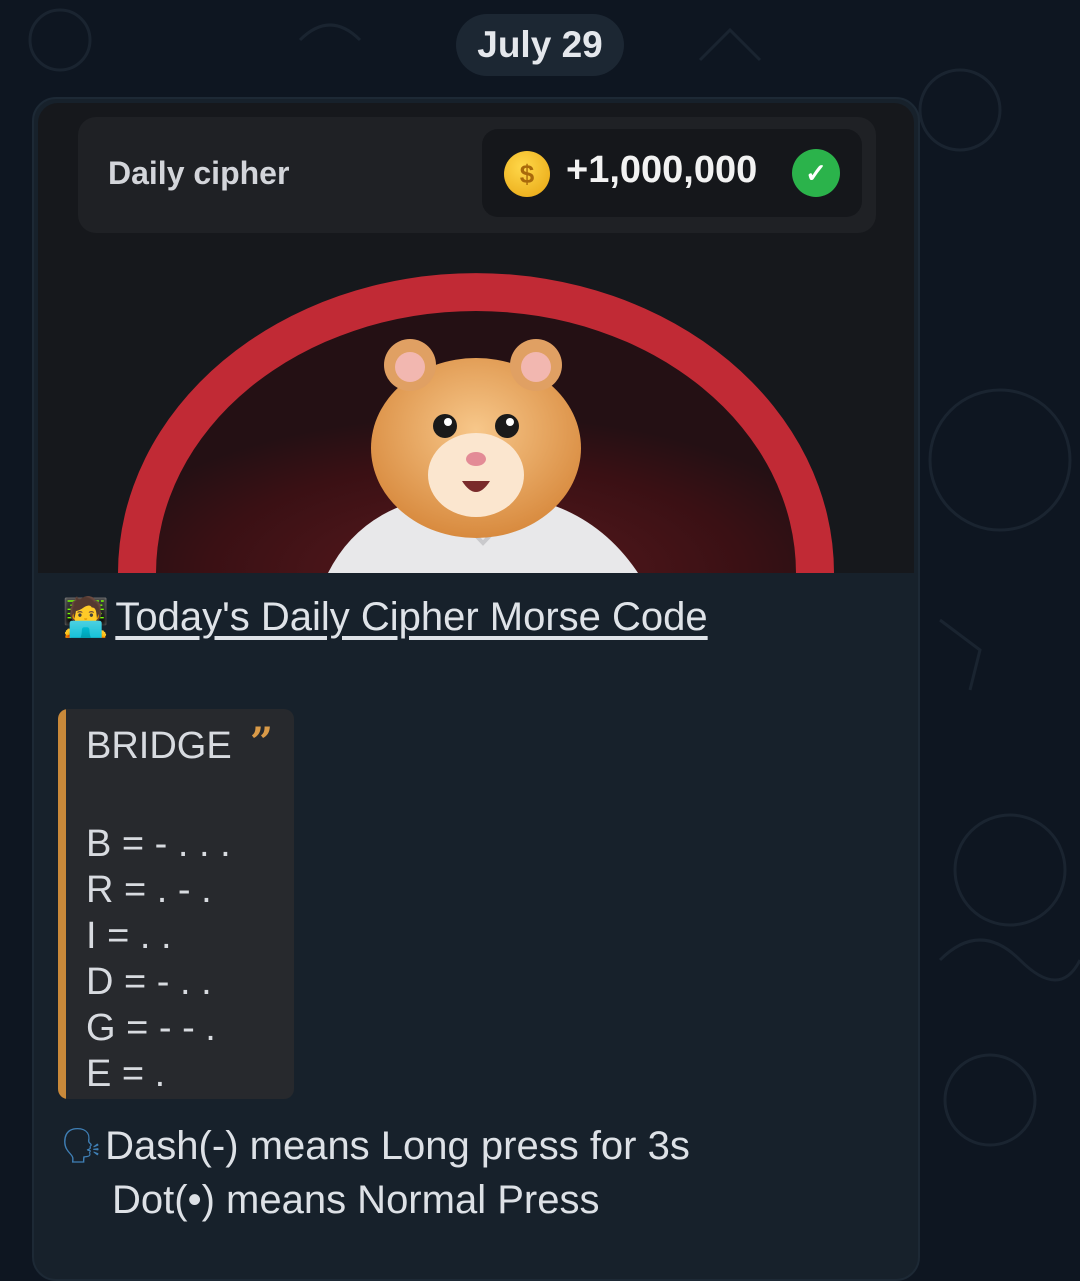  I want to click on speaking-head-icon: 🗣, so click(82, 1146).